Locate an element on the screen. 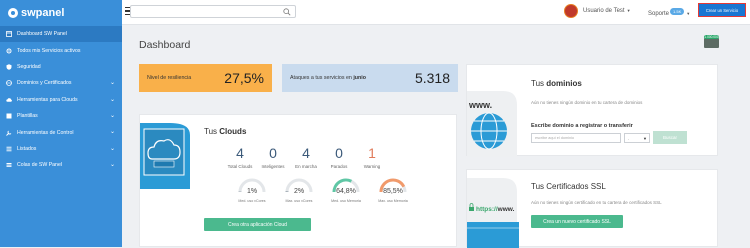  cloud-icon is located at coordinates (9, 100).